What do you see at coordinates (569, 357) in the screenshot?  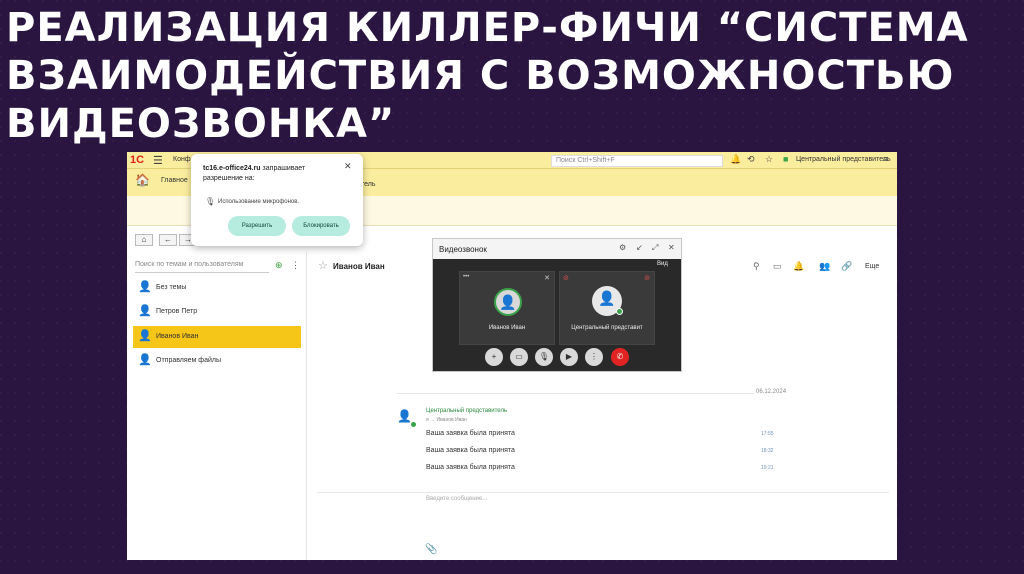 I see `camera-button: ▶` at bounding box center [569, 357].